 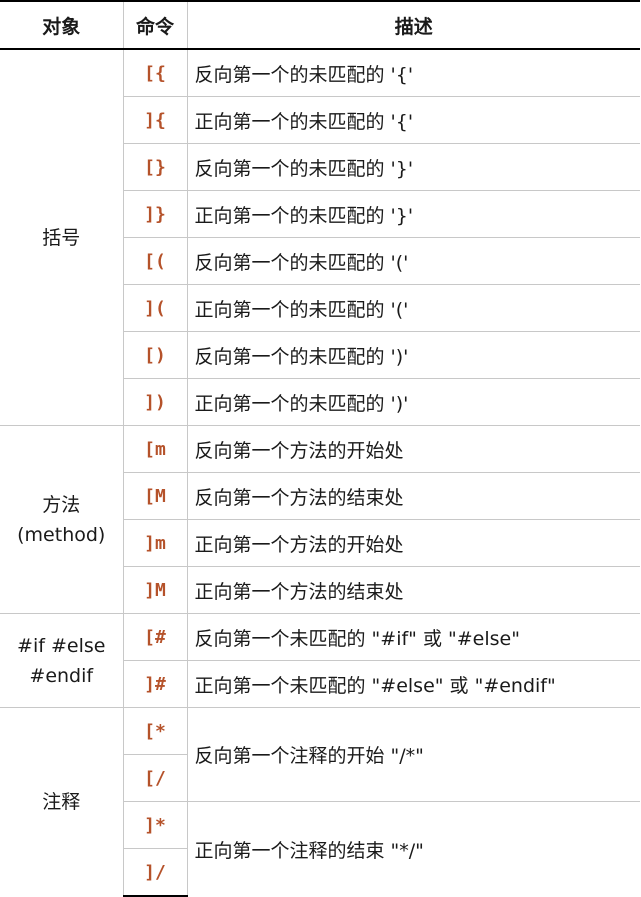 What do you see at coordinates (61, 504) in the screenshot?
I see `object-method-name: 方法` at bounding box center [61, 504].